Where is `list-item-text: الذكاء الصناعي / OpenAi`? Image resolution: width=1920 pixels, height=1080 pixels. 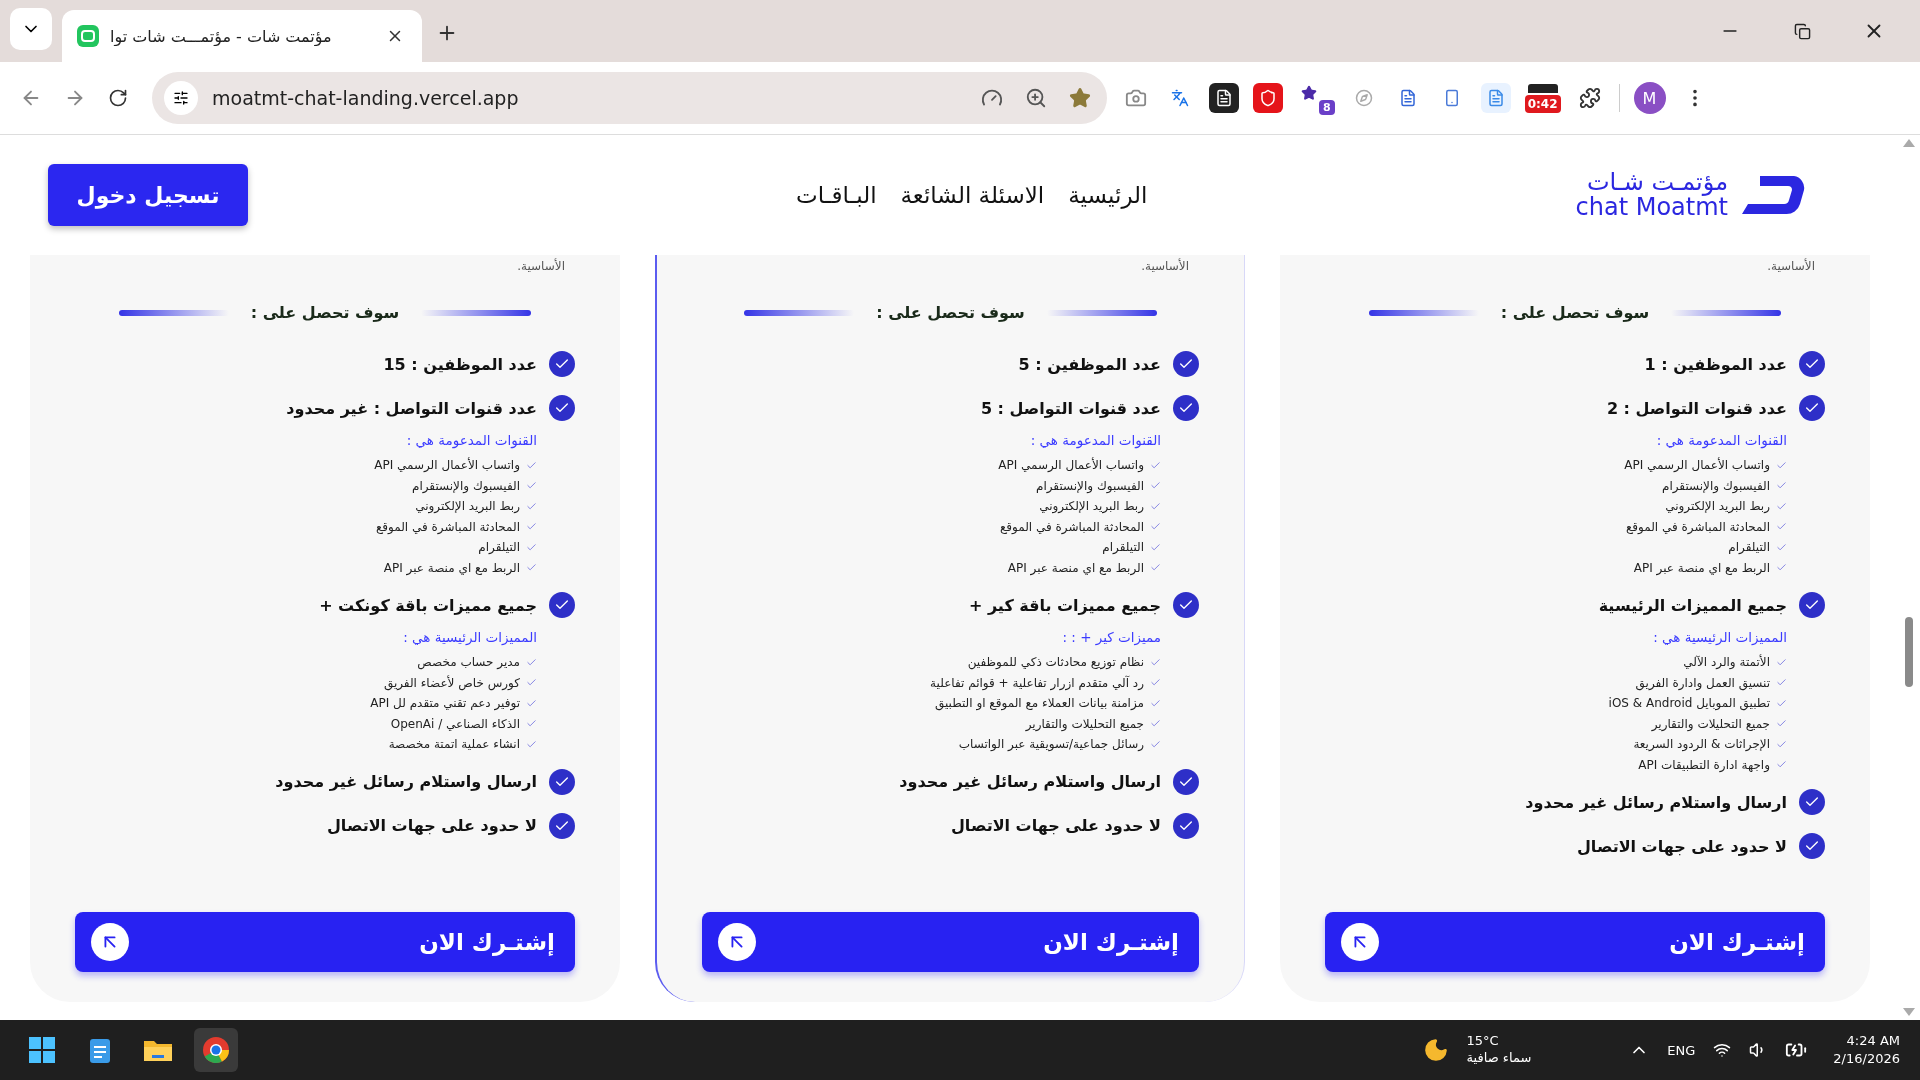
list-item-text: الذكاء الصناعي / OpenAi is located at coordinates (455, 724).